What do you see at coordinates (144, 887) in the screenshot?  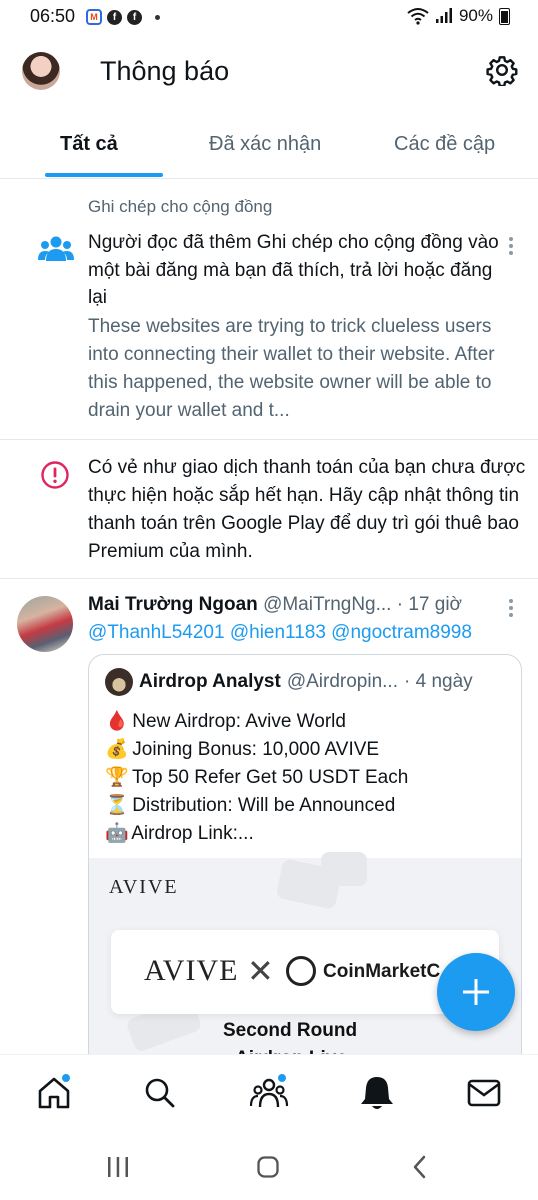 I see `avive-logo-small: AVIVE` at bounding box center [144, 887].